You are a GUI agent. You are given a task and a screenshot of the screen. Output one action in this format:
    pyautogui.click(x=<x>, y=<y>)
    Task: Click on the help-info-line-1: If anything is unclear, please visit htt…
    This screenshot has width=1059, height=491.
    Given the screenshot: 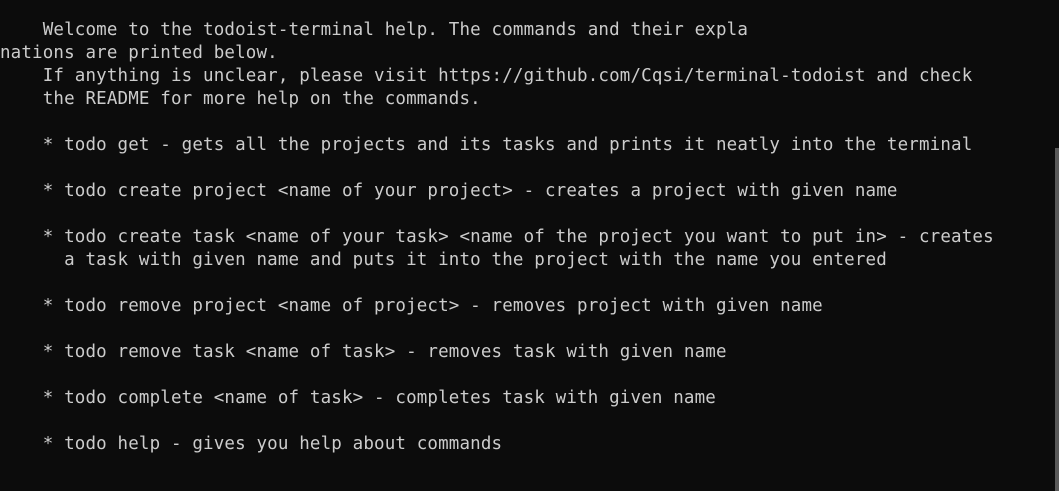 What is the action you would take?
    pyautogui.click(x=486, y=76)
    